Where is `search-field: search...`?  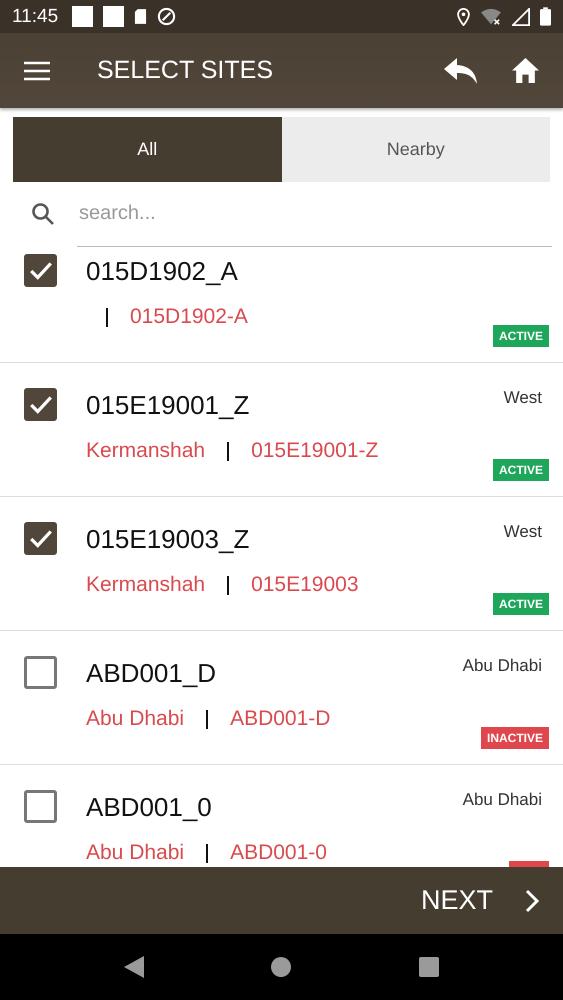
search-field: search... is located at coordinates (314, 214).